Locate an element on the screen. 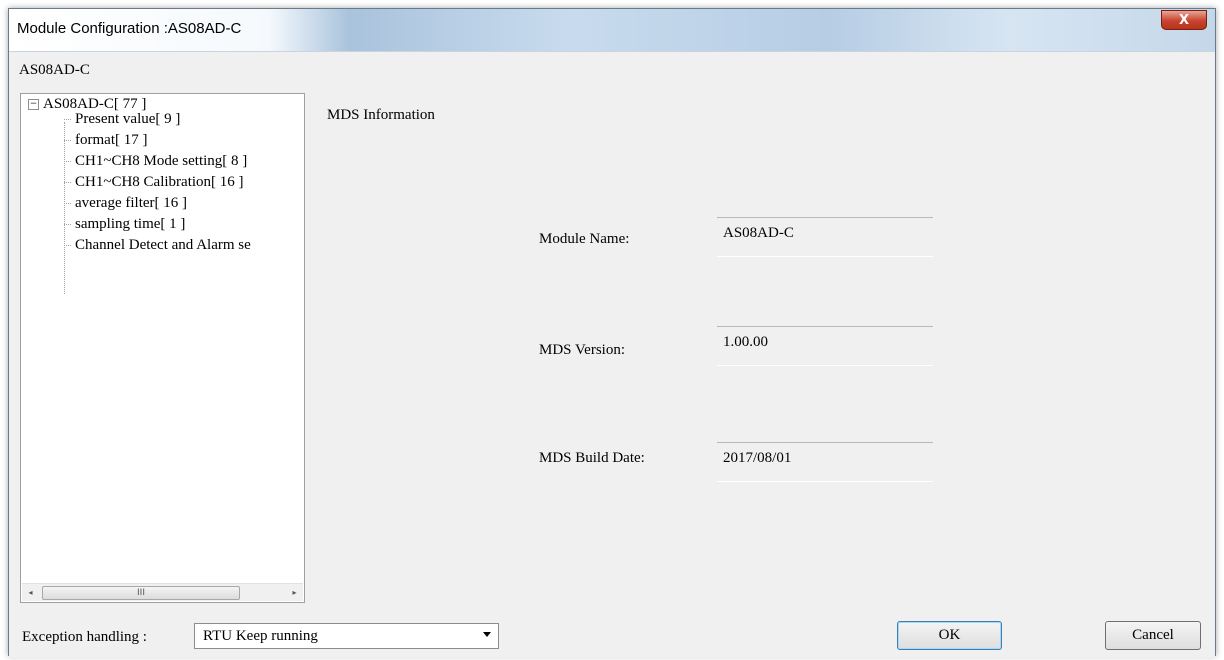 The image size is (1224, 660). tree-item-mode-setting: CH1~CH8 Mode setting[ 8 ] is located at coordinates (155, 161).